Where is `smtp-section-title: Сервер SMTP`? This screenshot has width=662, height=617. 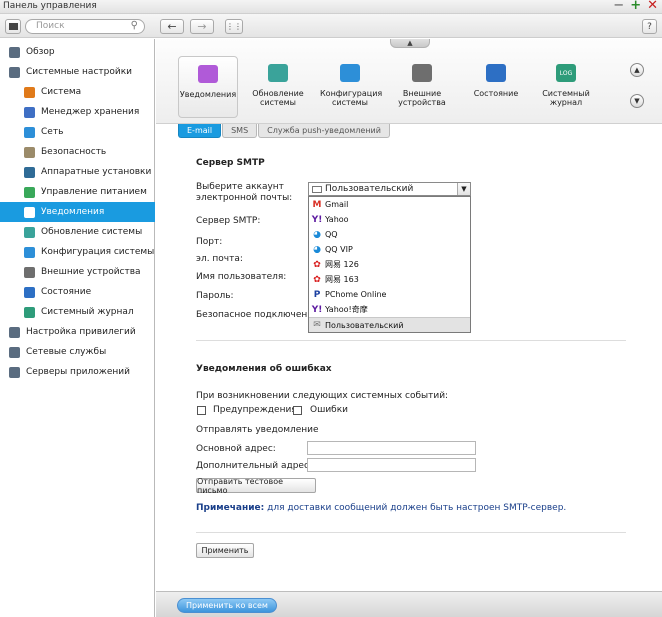 smtp-section-title: Сервер SMTP is located at coordinates (230, 163).